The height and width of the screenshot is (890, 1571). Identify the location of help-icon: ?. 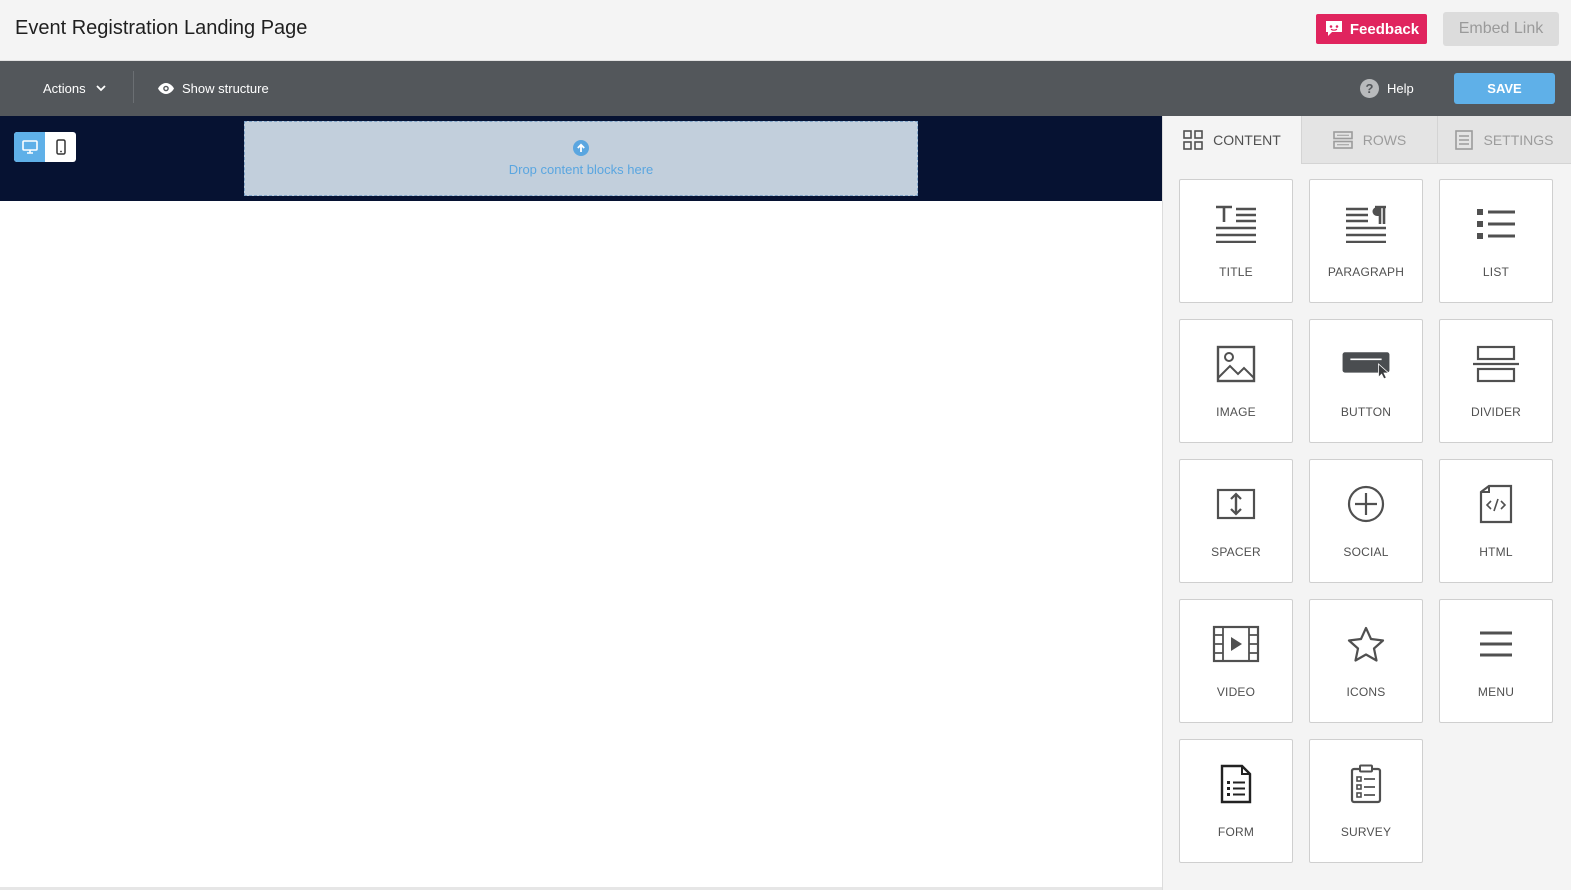
(1369, 88).